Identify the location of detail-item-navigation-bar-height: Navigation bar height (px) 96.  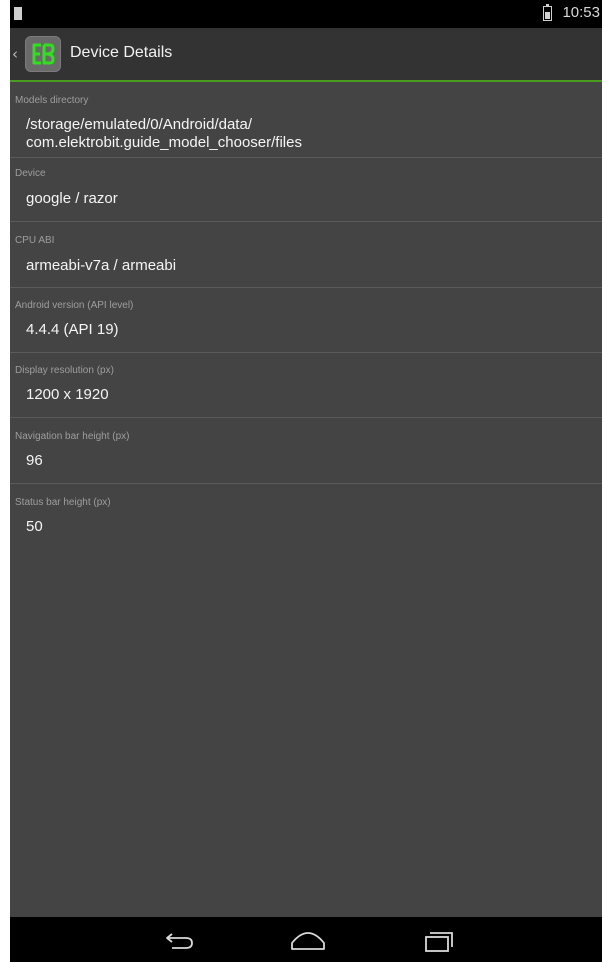
(306, 451).